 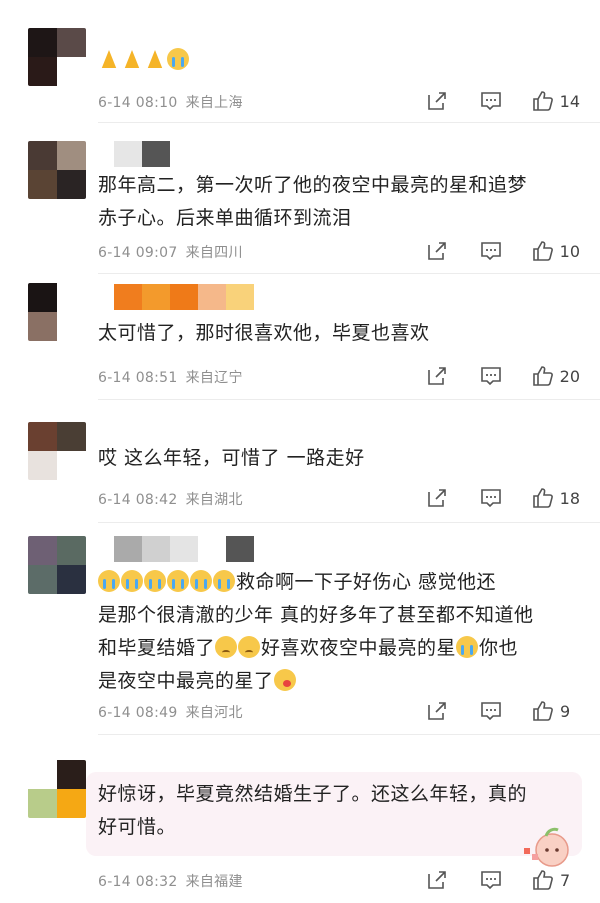 What do you see at coordinates (556, 711) in the screenshot?
I see `like-button: 9` at bounding box center [556, 711].